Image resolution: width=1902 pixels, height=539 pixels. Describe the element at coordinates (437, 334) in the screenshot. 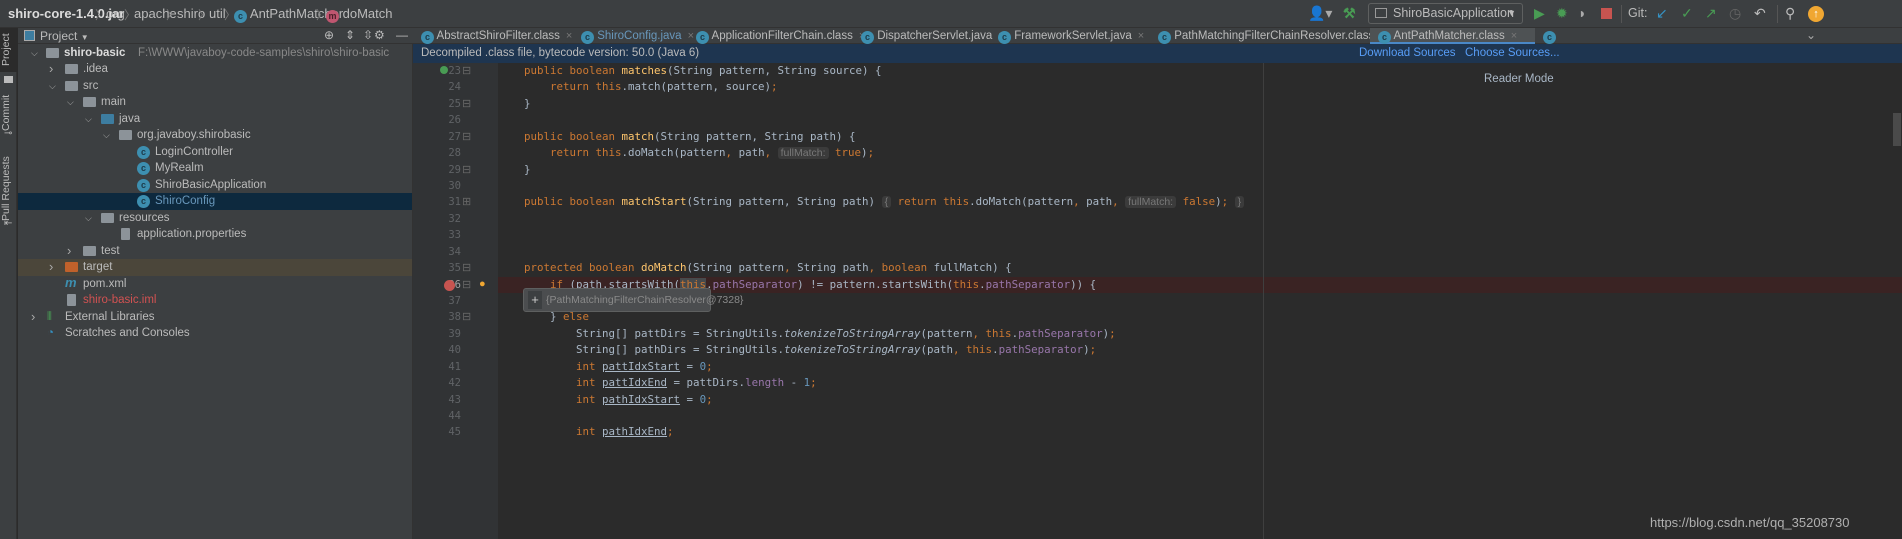

I see `line-number: 39` at that location.